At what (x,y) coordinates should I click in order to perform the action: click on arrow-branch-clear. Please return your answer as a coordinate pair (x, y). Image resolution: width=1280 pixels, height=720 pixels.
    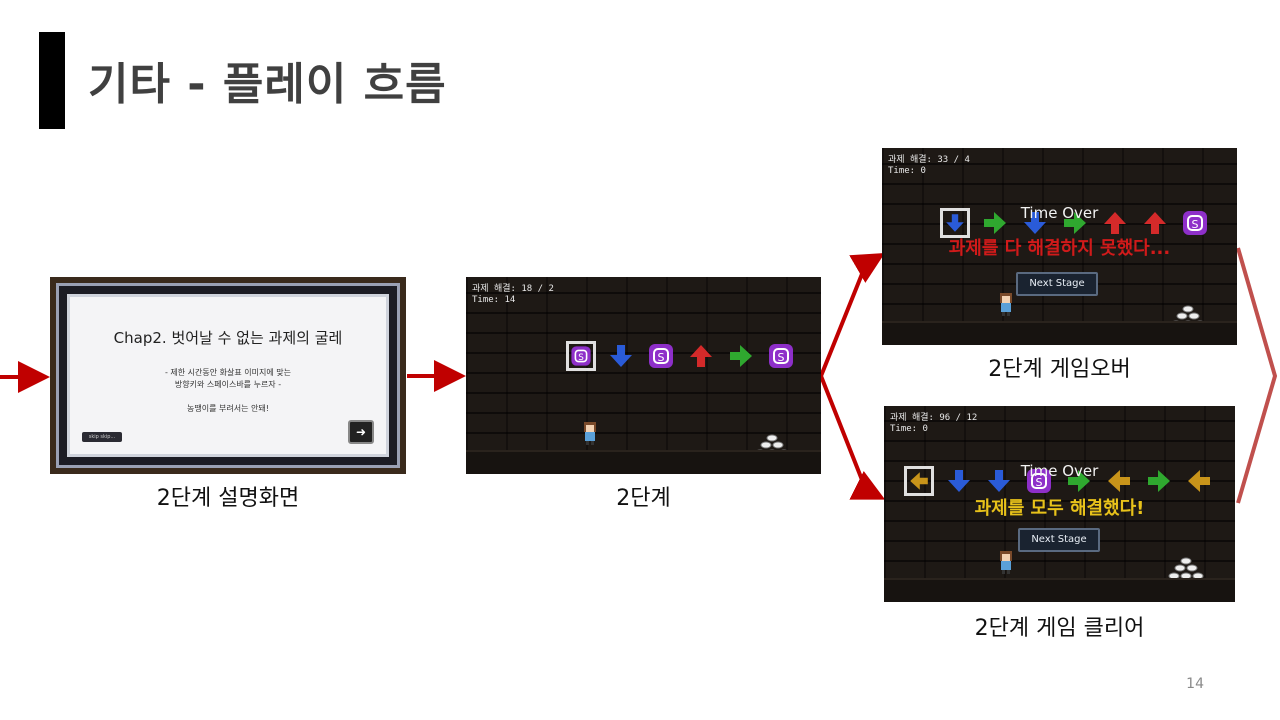
    Looking at the image, I should click on (852, 437).